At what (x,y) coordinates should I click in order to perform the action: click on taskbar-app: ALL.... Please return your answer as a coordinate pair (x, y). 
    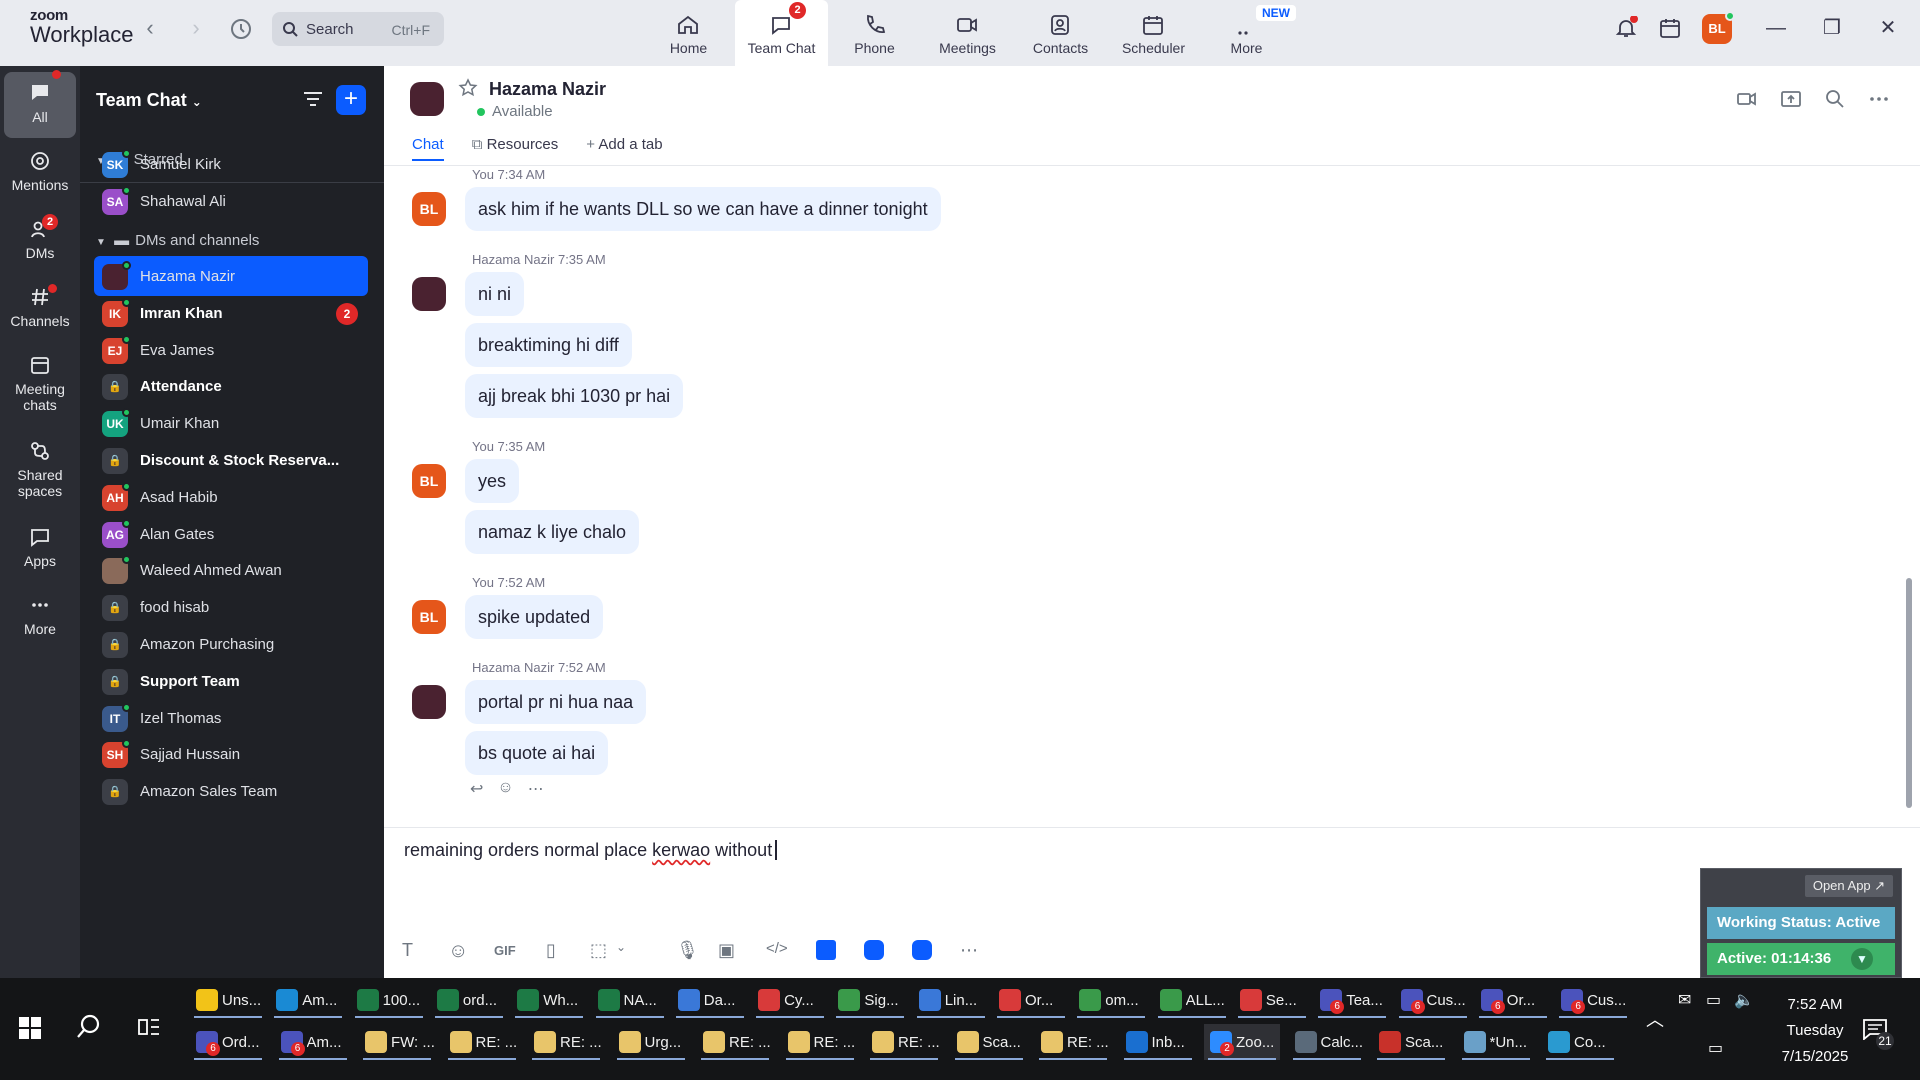
    Looking at the image, I should click on (1192, 1000).